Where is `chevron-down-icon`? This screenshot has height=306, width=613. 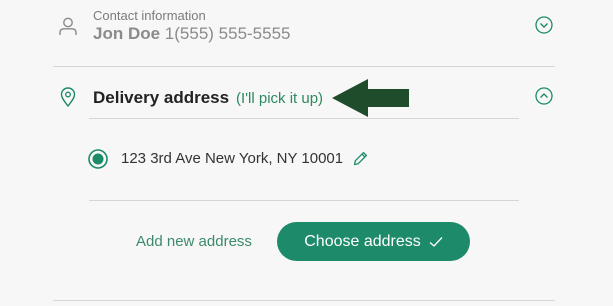
chevron-down-icon is located at coordinates (544, 25).